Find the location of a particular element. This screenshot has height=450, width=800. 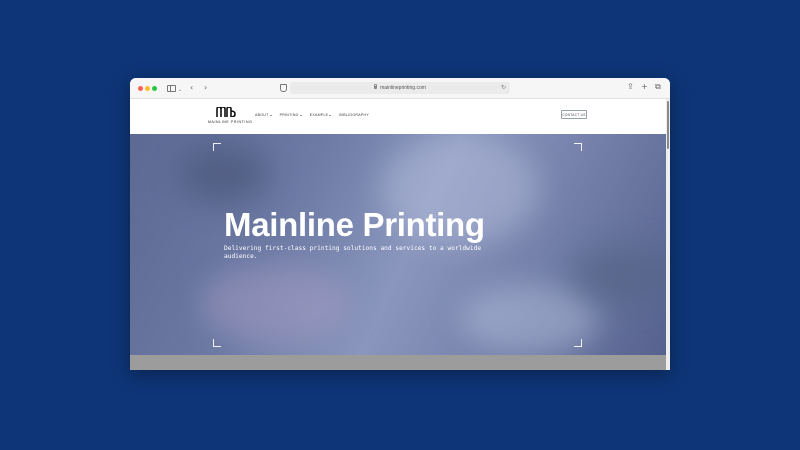

scrollbar-thumb is located at coordinates (668, 125).